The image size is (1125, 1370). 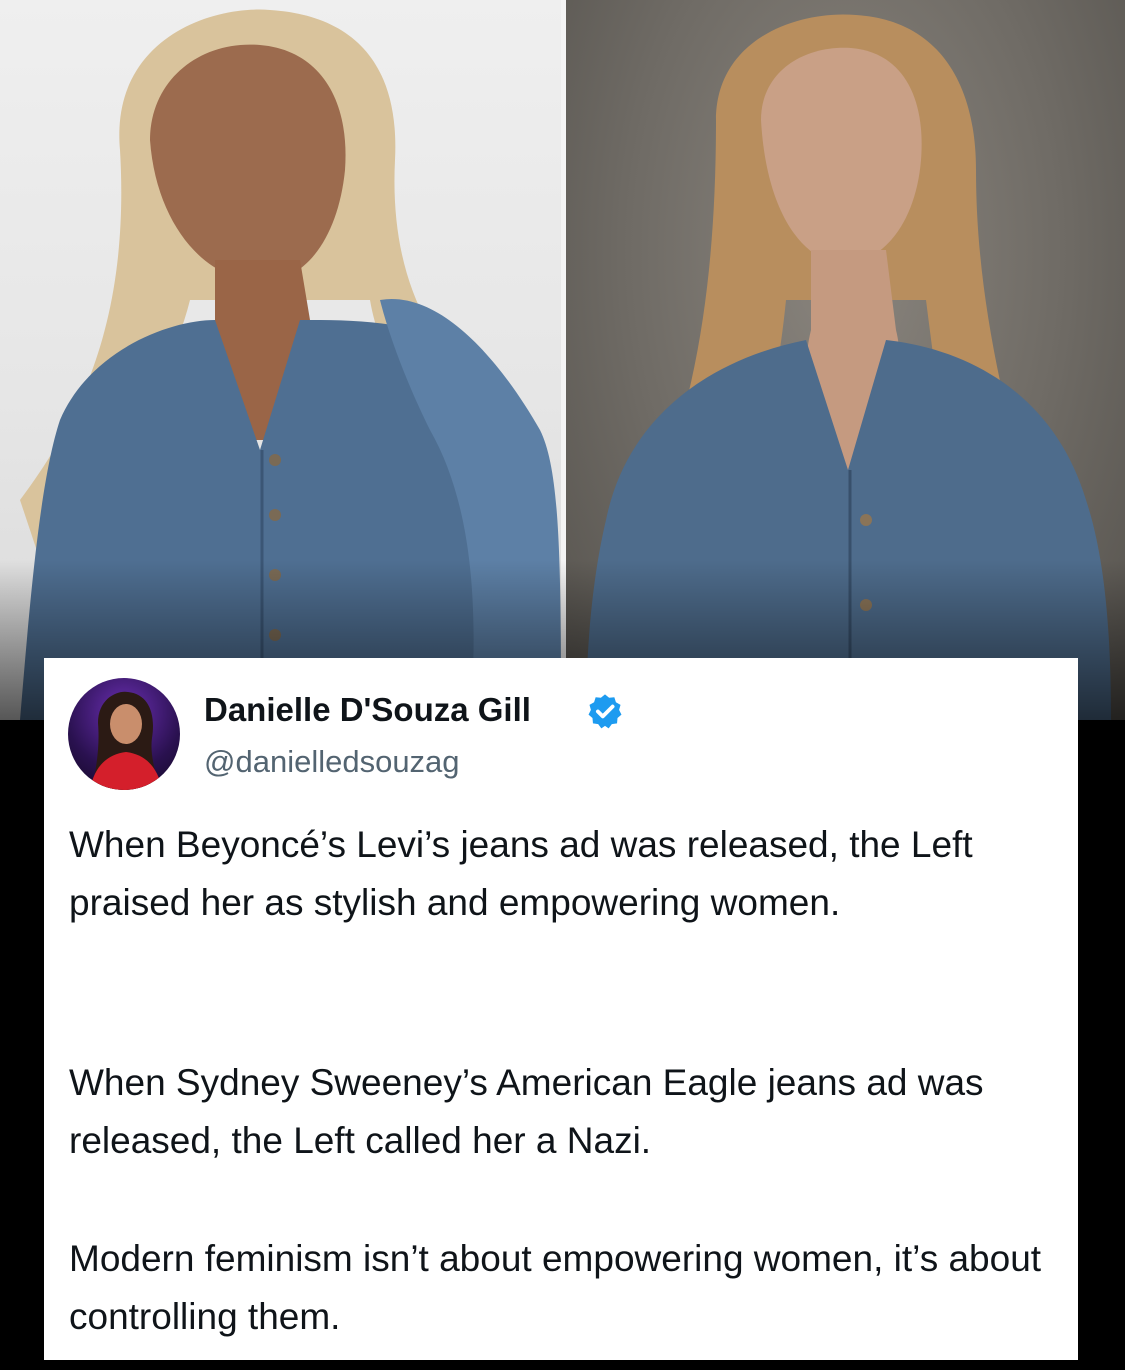 I want to click on profile-photo-avatar-icon, so click(x=126, y=740).